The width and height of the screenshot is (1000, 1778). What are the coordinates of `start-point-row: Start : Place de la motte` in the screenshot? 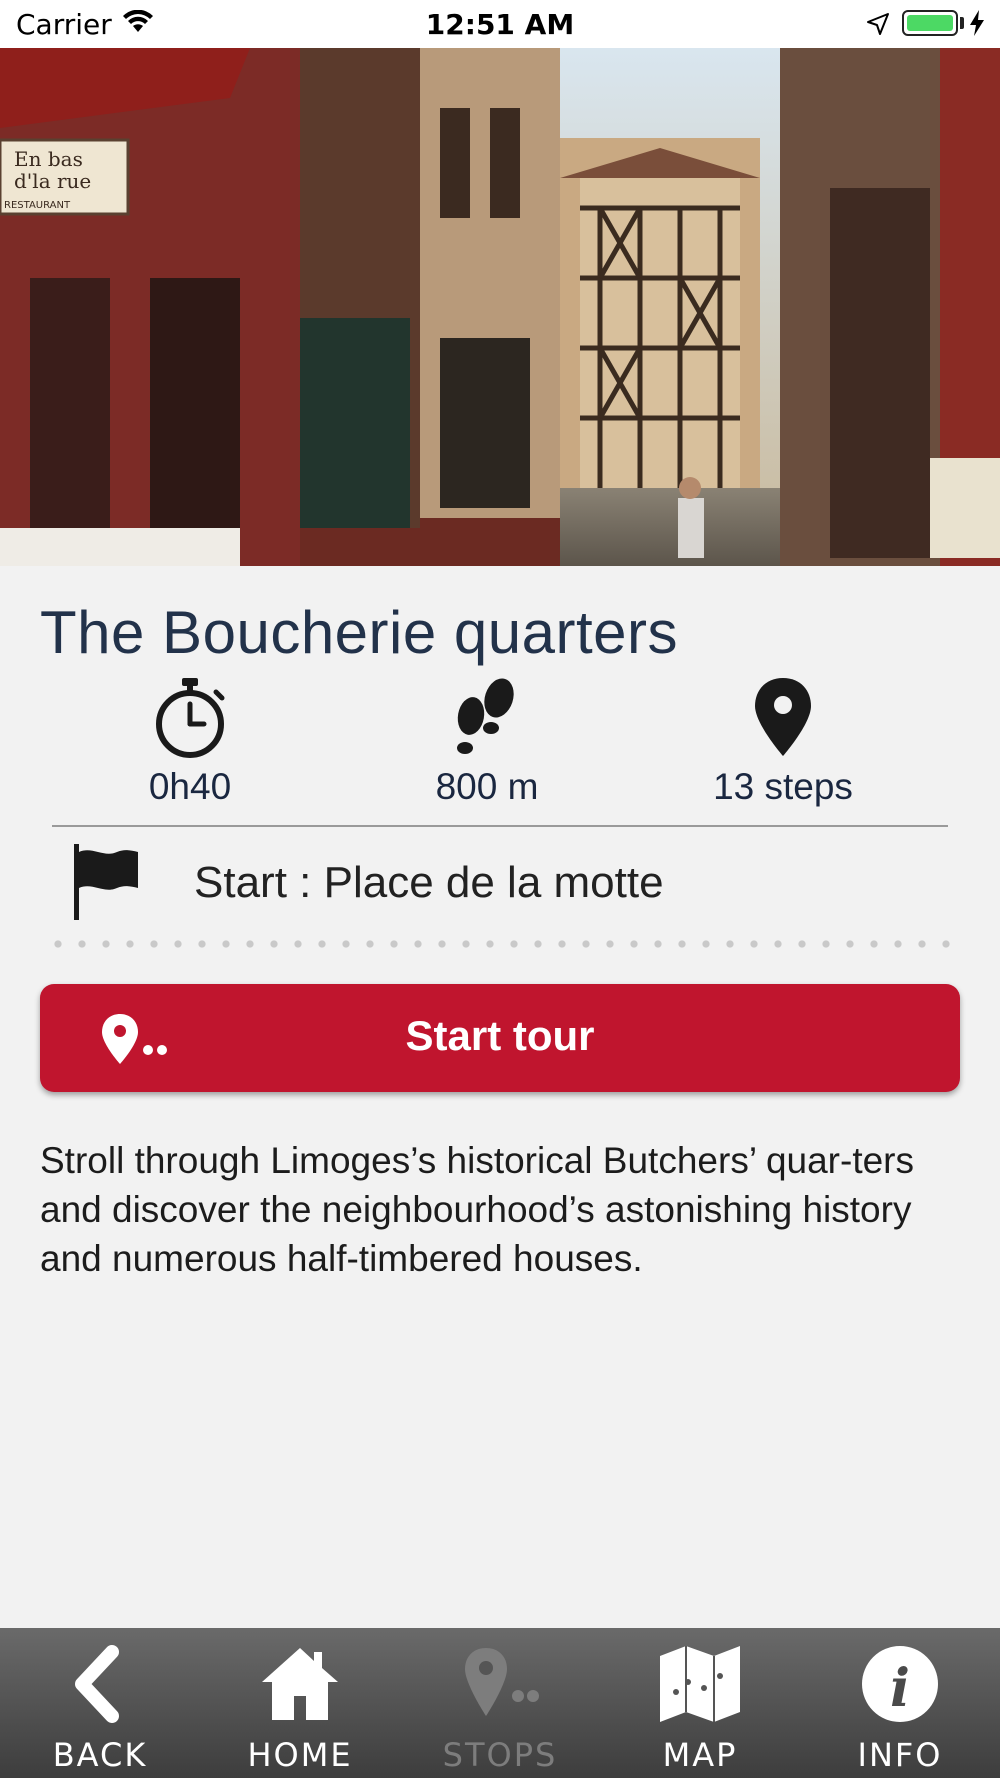 It's located at (512, 880).